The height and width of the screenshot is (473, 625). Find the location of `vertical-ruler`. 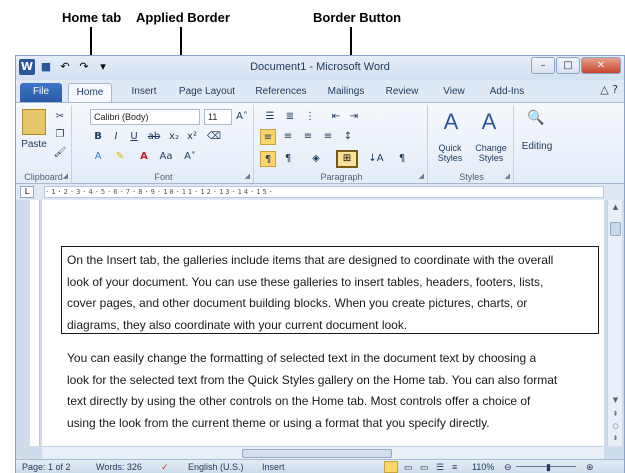

vertical-ruler is located at coordinates (35, 323).